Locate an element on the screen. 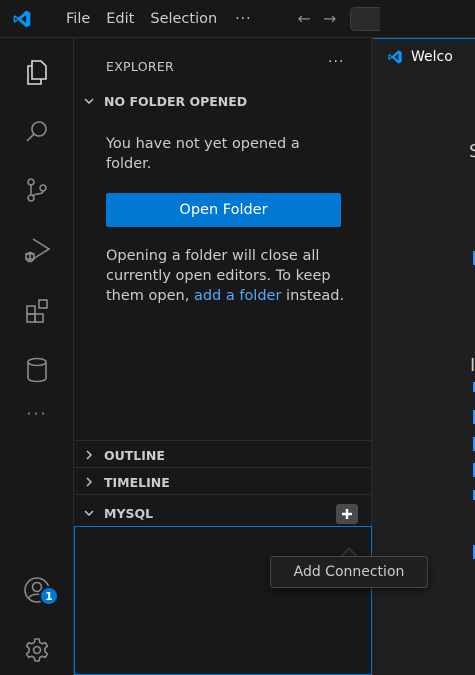 The width and height of the screenshot is (475, 675). plus-icon is located at coordinates (347, 514).